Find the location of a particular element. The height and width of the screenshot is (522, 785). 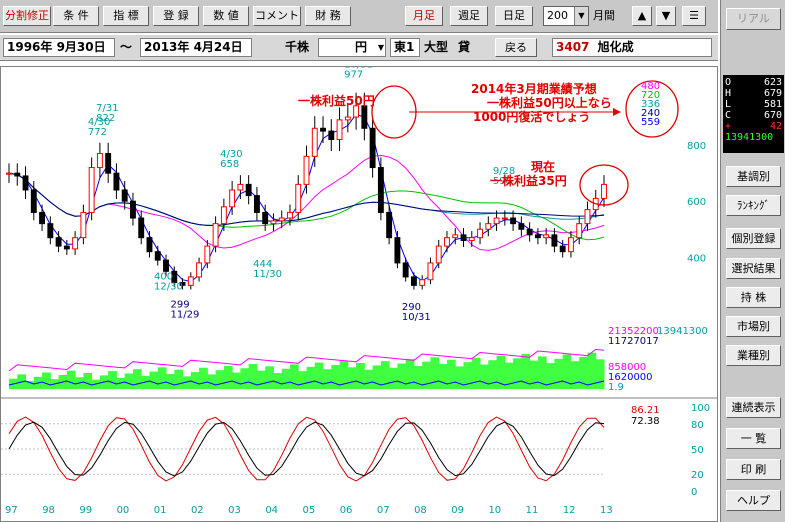

values-button: 数 値 is located at coordinates (226, 16).